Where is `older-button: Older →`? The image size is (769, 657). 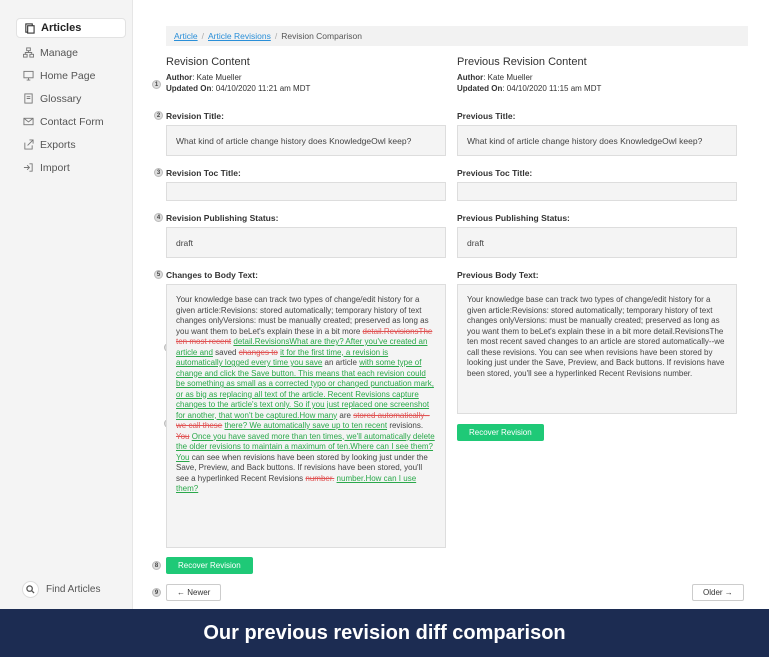
older-button: Older → is located at coordinates (718, 592).